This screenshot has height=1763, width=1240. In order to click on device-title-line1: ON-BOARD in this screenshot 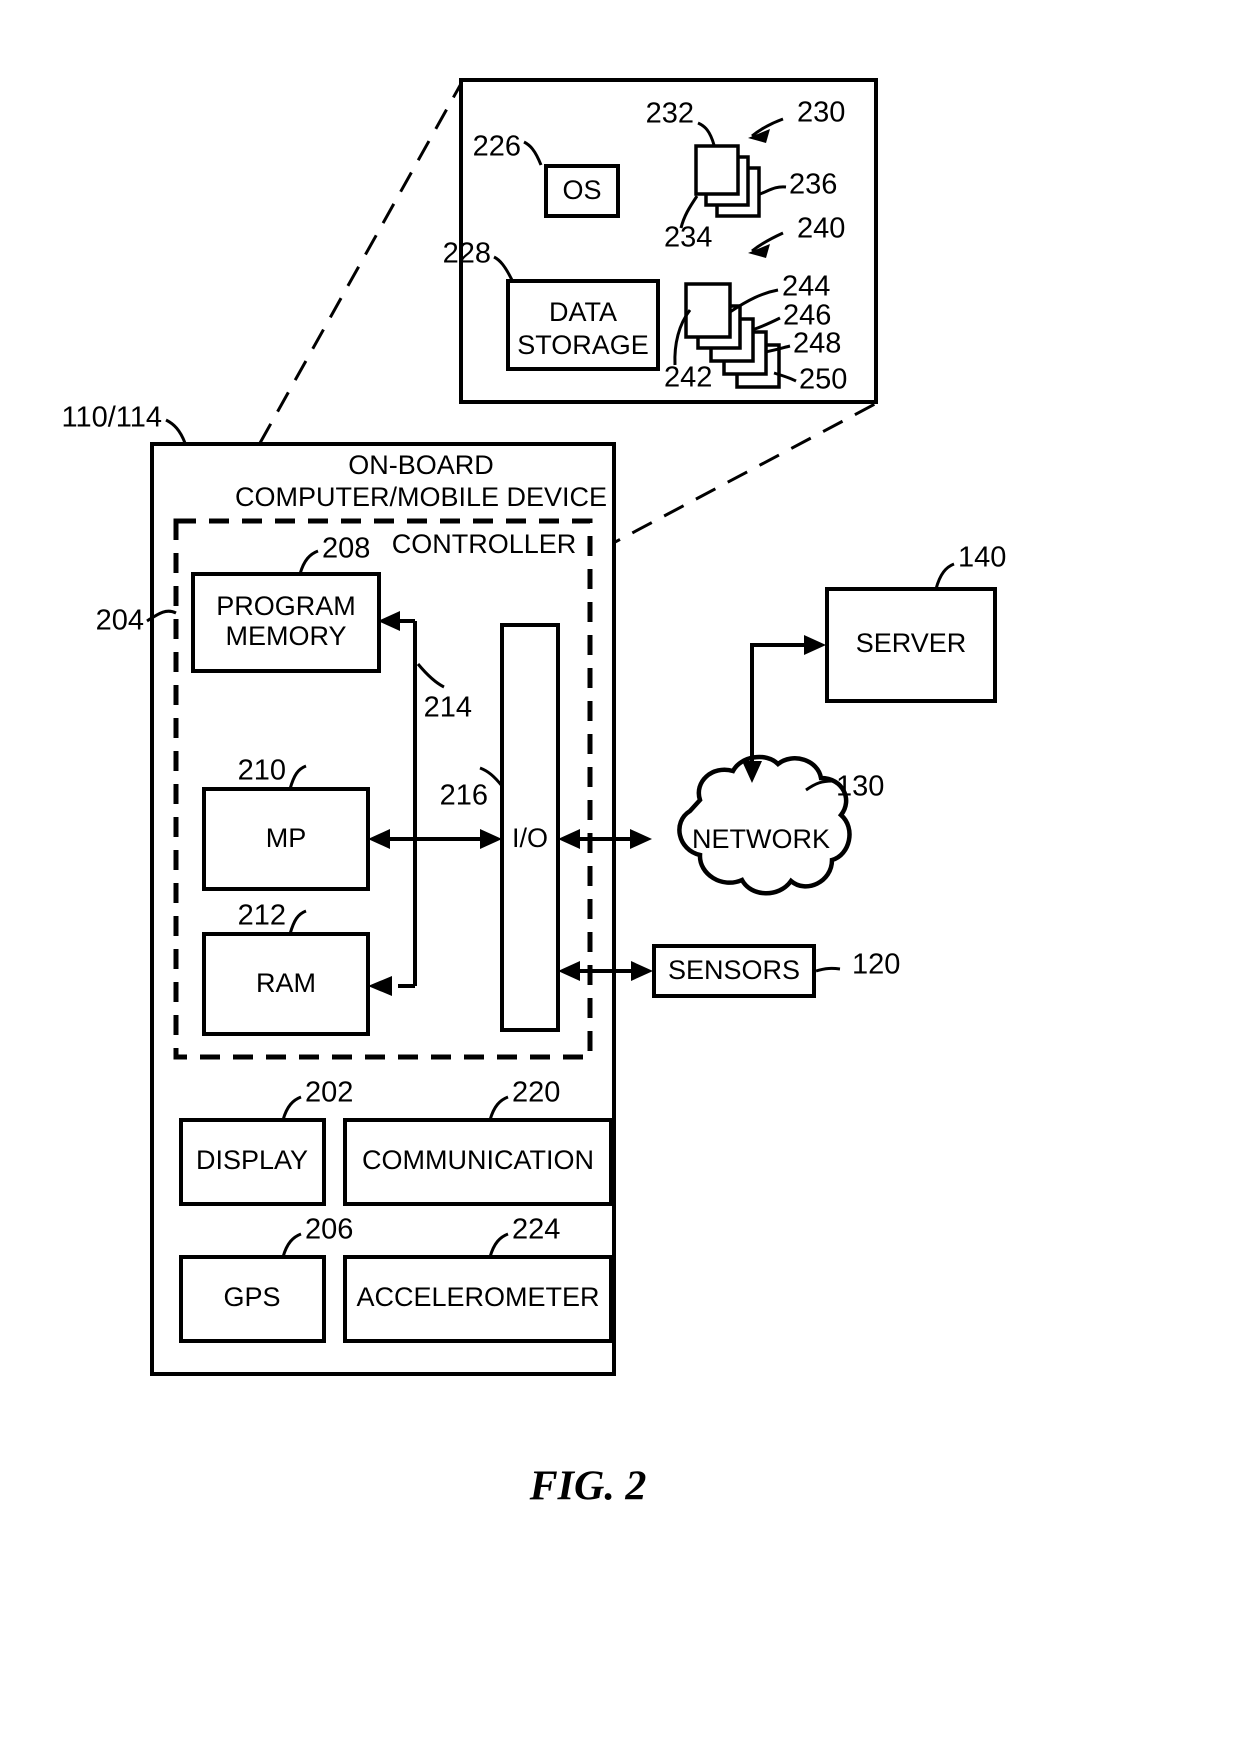, I will do `click(421, 465)`.